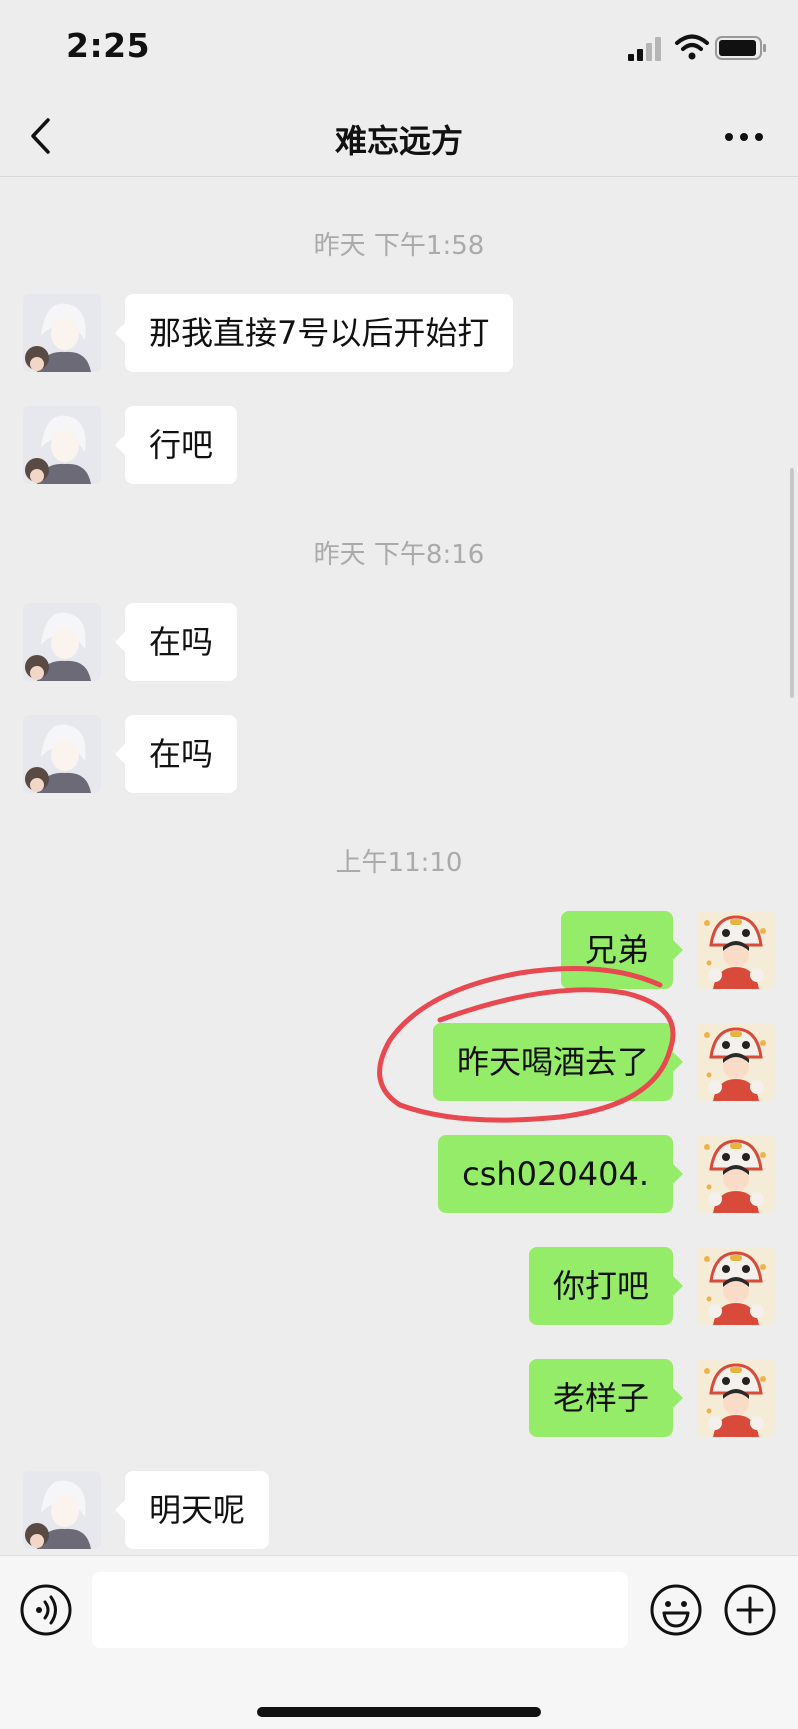  I want to click on message-bubble: 行吧, so click(176, 445).